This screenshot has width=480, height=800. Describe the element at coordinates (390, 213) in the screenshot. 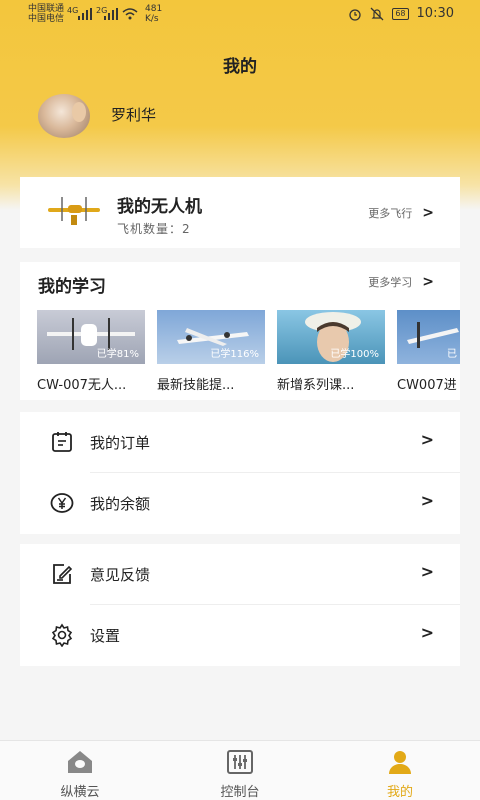

I see `more-flights-label: 更多飞行` at that location.